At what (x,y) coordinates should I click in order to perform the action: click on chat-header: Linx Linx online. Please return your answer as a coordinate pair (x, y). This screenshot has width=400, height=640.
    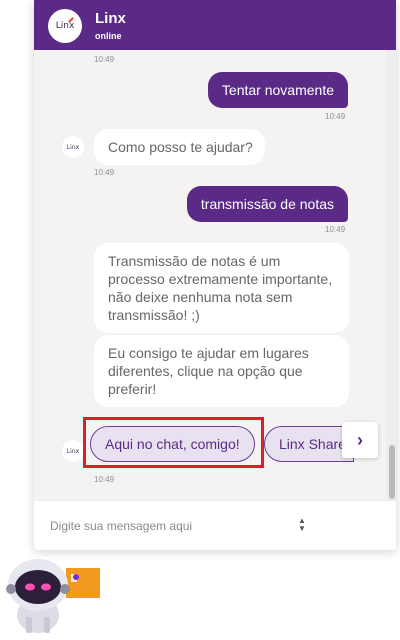
    Looking at the image, I should click on (215, 25).